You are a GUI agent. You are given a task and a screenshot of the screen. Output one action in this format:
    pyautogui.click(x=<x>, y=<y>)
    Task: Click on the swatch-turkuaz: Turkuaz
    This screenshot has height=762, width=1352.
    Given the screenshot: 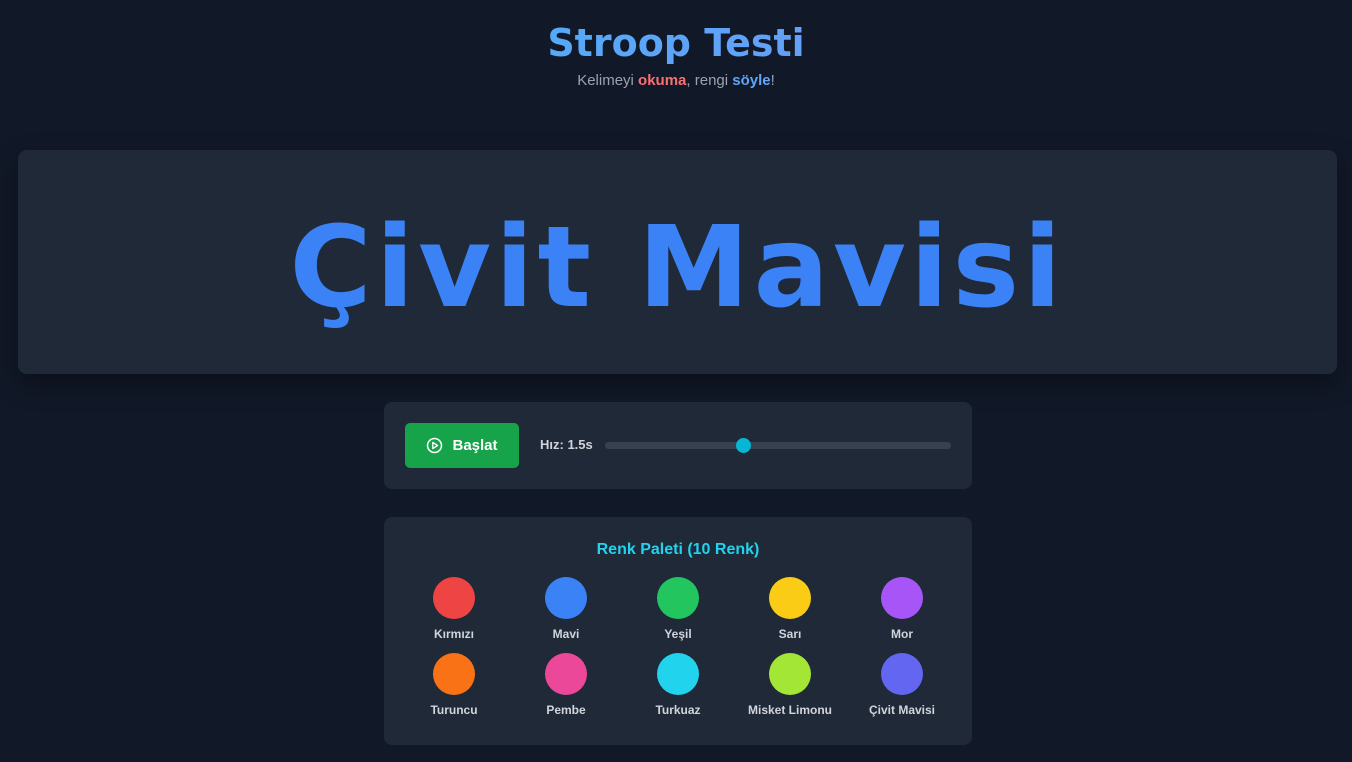 What is the action you would take?
    pyautogui.click(x=678, y=685)
    